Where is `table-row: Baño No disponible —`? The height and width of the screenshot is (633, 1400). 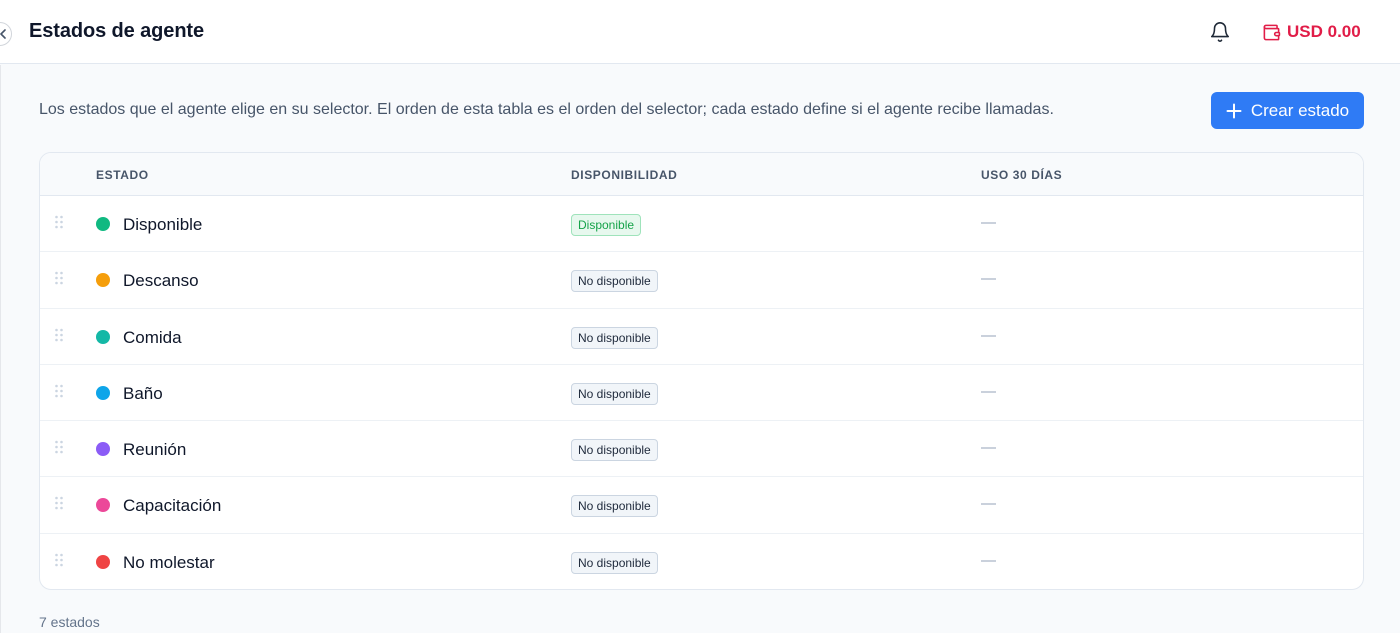 table-row: Baño No disponible — is located at coordinates (701, 393).